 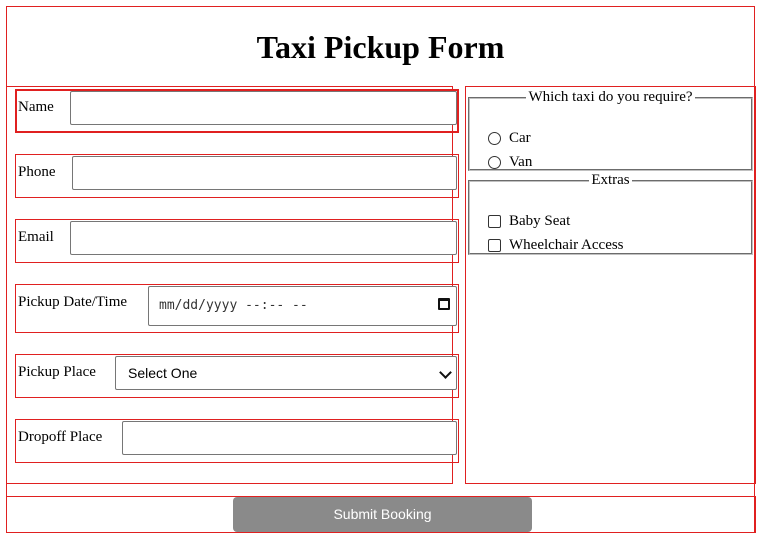 What do you see at coordinates (263, 108) in the screenshot?
I see `name-input` at bounding box center [263, 108].